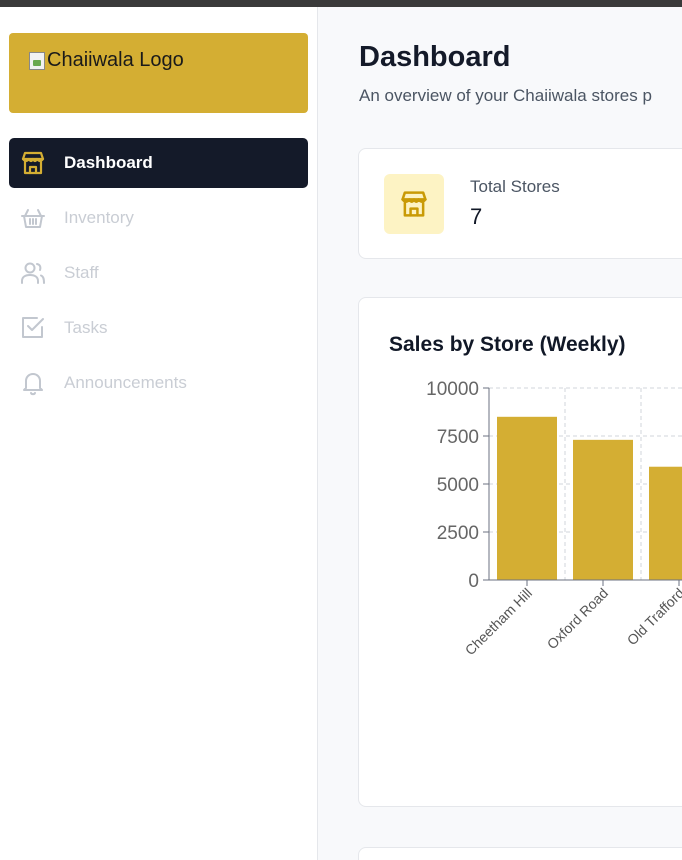  Describe the element at coordinates (653, 616) in the screenshot. I see `x-tick-label: Old Trafford` at that location.